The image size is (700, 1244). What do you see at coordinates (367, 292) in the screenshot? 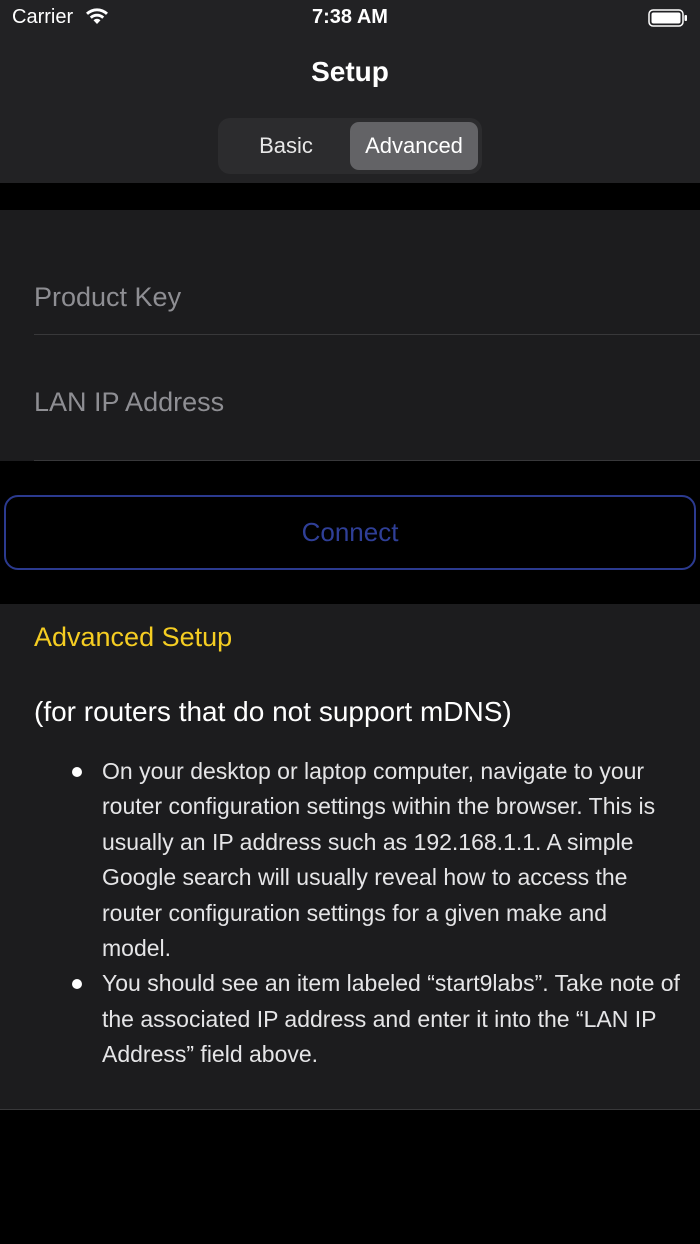
I see `product-key-input` at bounding box center [367, 292].